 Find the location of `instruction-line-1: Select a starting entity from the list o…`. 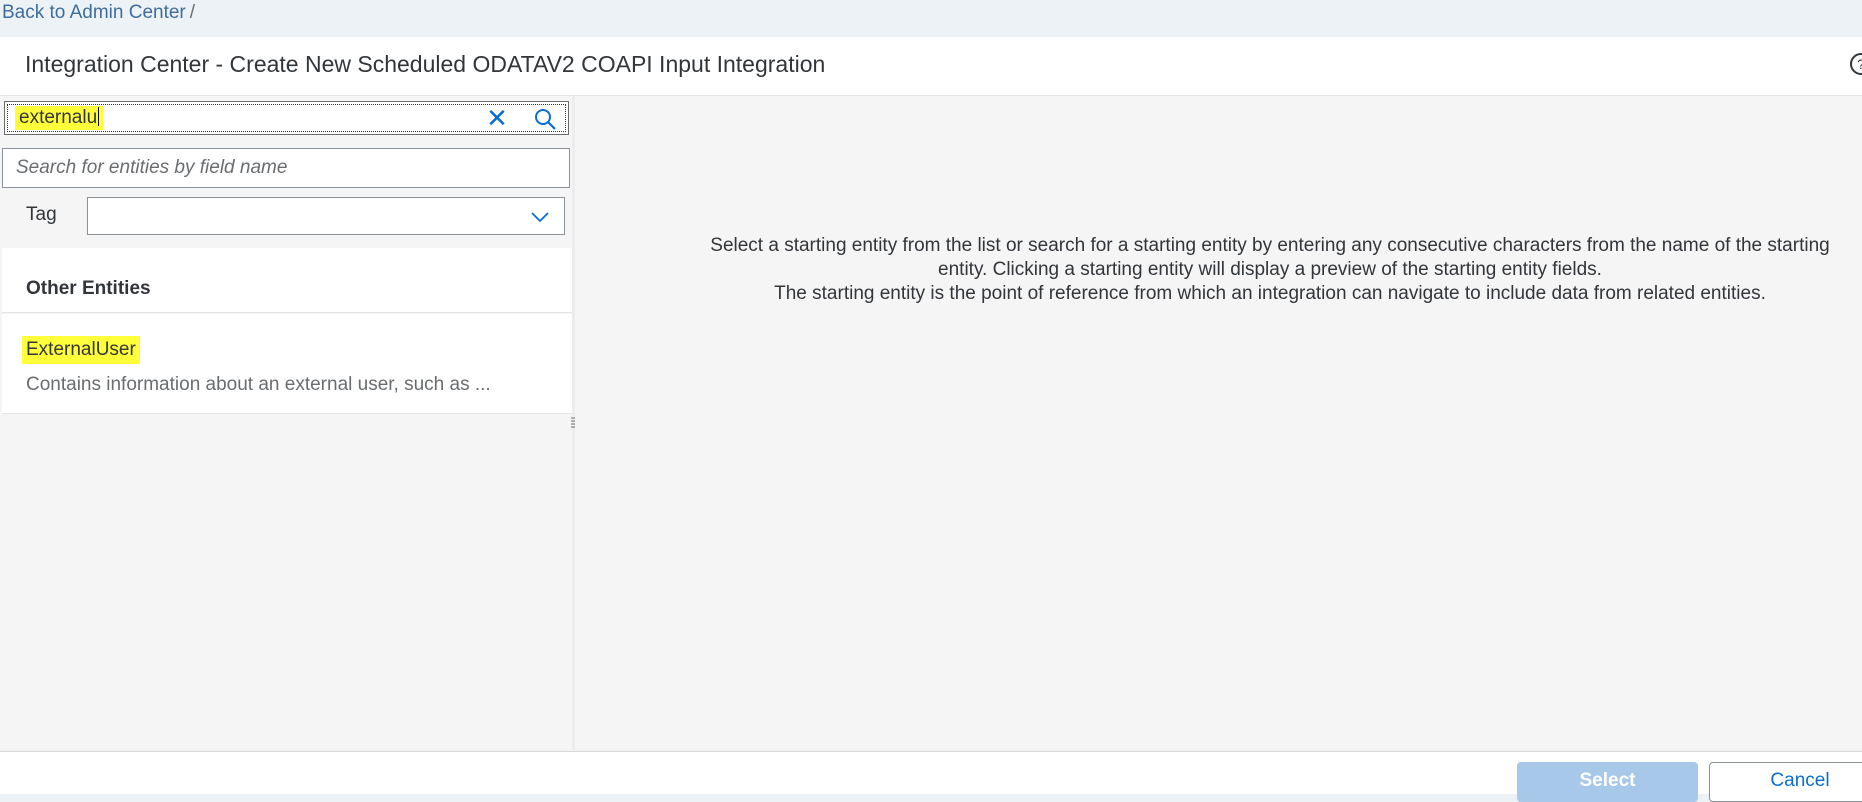

instruction-line-1: Select a starting entity from the list o… is located at coordinates (1270, 245).